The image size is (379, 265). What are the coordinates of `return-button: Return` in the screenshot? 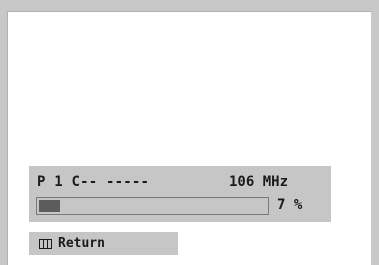 It's located at (103, 243).